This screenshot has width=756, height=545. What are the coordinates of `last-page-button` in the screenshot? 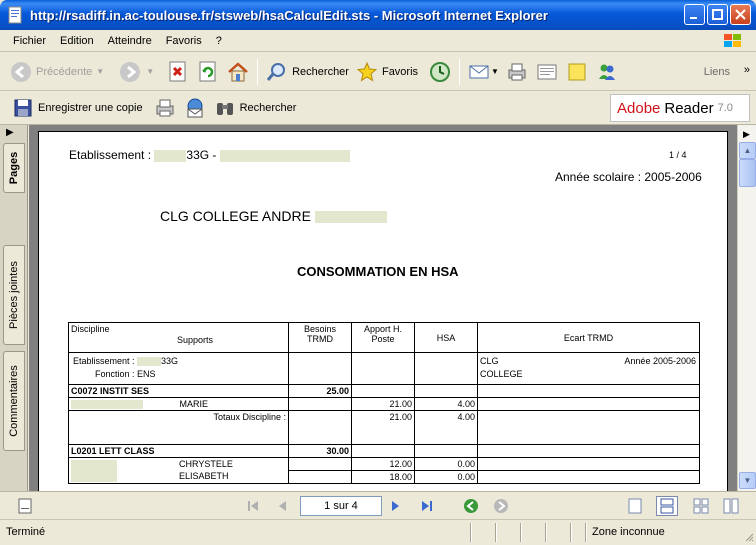 It's located at (427, 506).